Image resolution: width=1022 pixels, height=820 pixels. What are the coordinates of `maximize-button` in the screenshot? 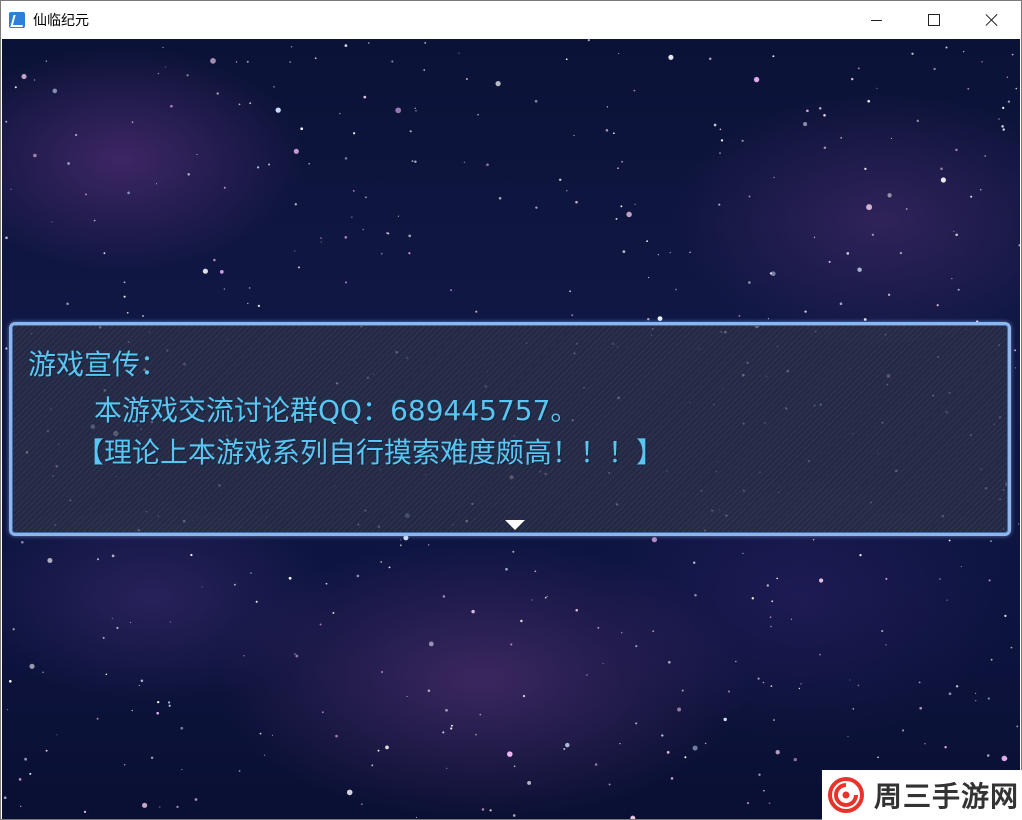 It's located at (934, 20).